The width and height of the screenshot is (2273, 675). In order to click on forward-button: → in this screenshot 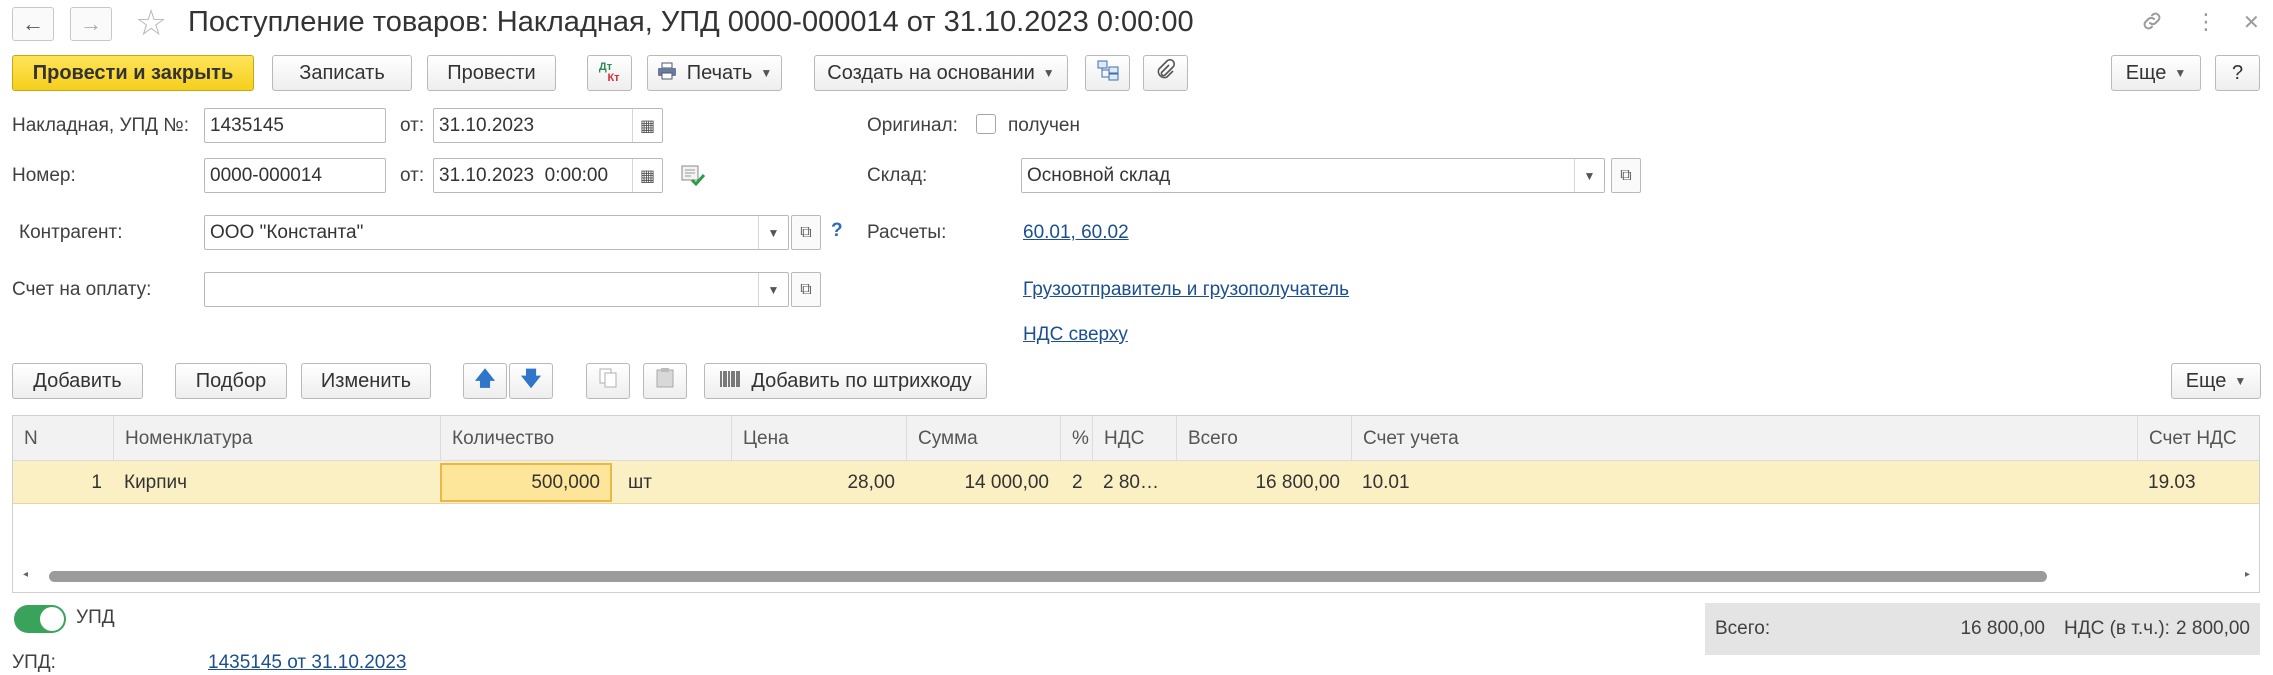, I will do `click(91, 24)`.